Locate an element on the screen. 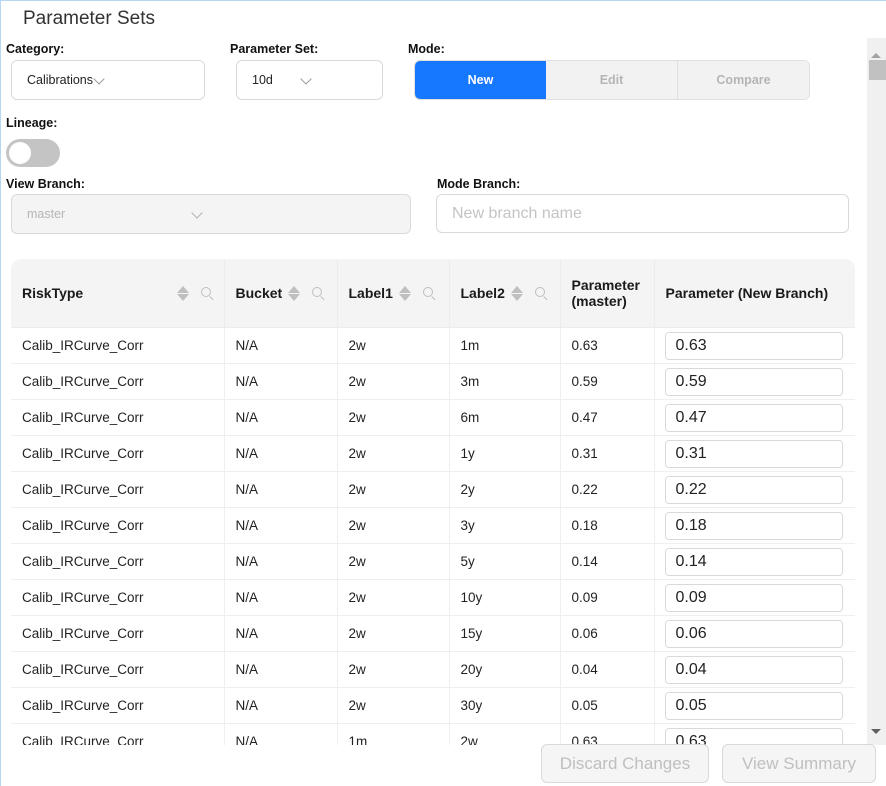 The height and width of the screenshot is (786, 886). cell-parameter-master: 0.18 is located at coordinates (607, 525).